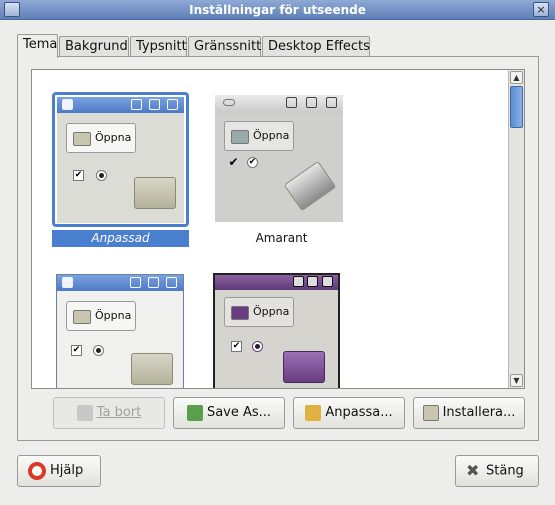 Image resolution: width=555 pixels, height=505 pixels. Describe the element at coordinates (37, 470) in the screenshot. I see `help-icon` at that location.